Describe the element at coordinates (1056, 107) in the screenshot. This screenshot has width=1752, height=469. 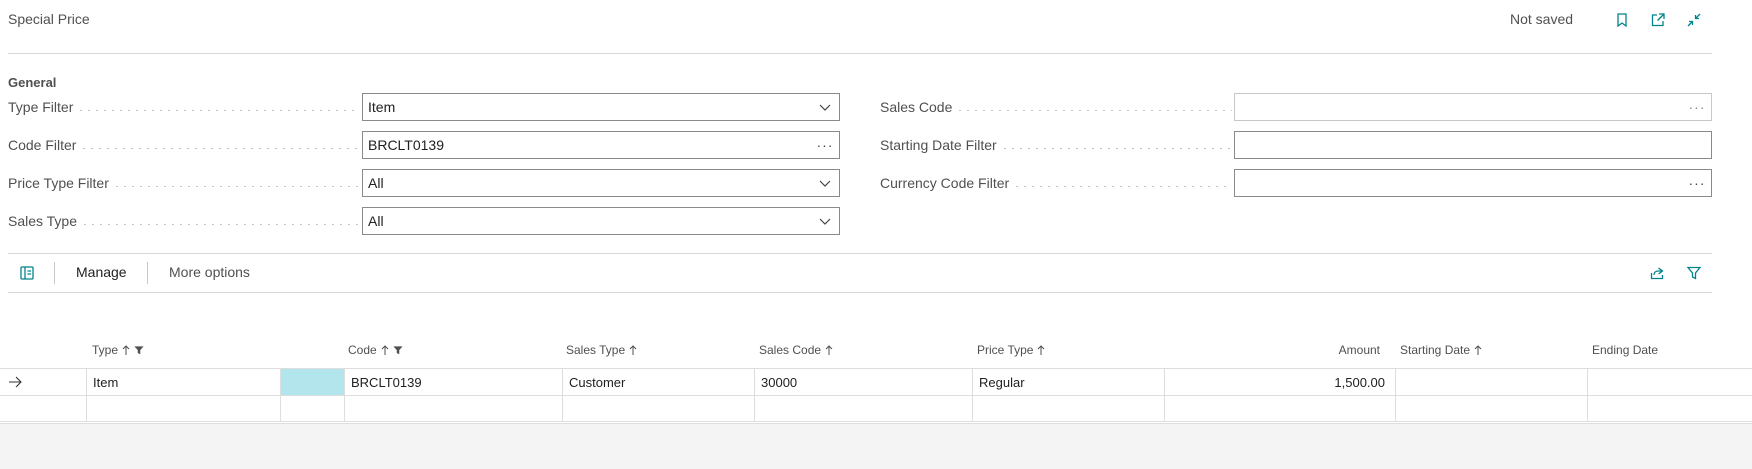
I see `sales-code-label: Sales Code` at that location.